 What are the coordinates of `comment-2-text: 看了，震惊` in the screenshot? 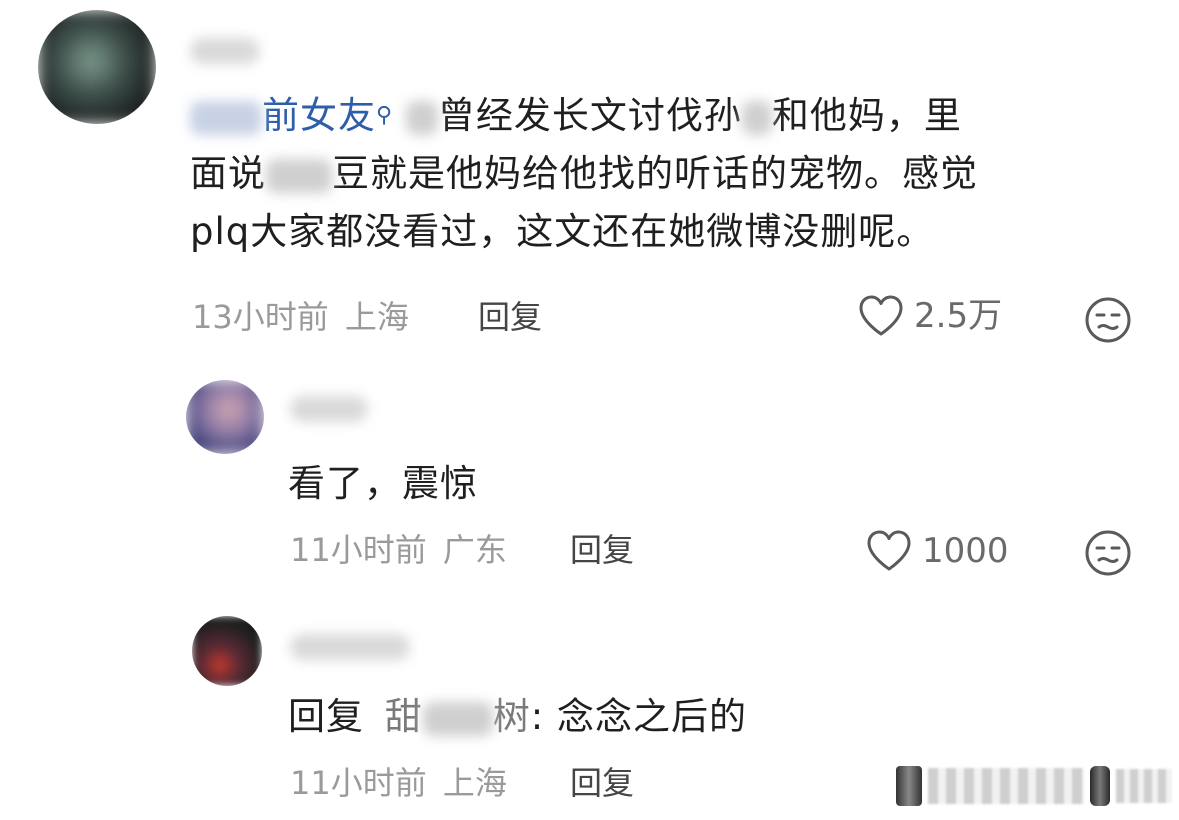 It's located at (383, 483).